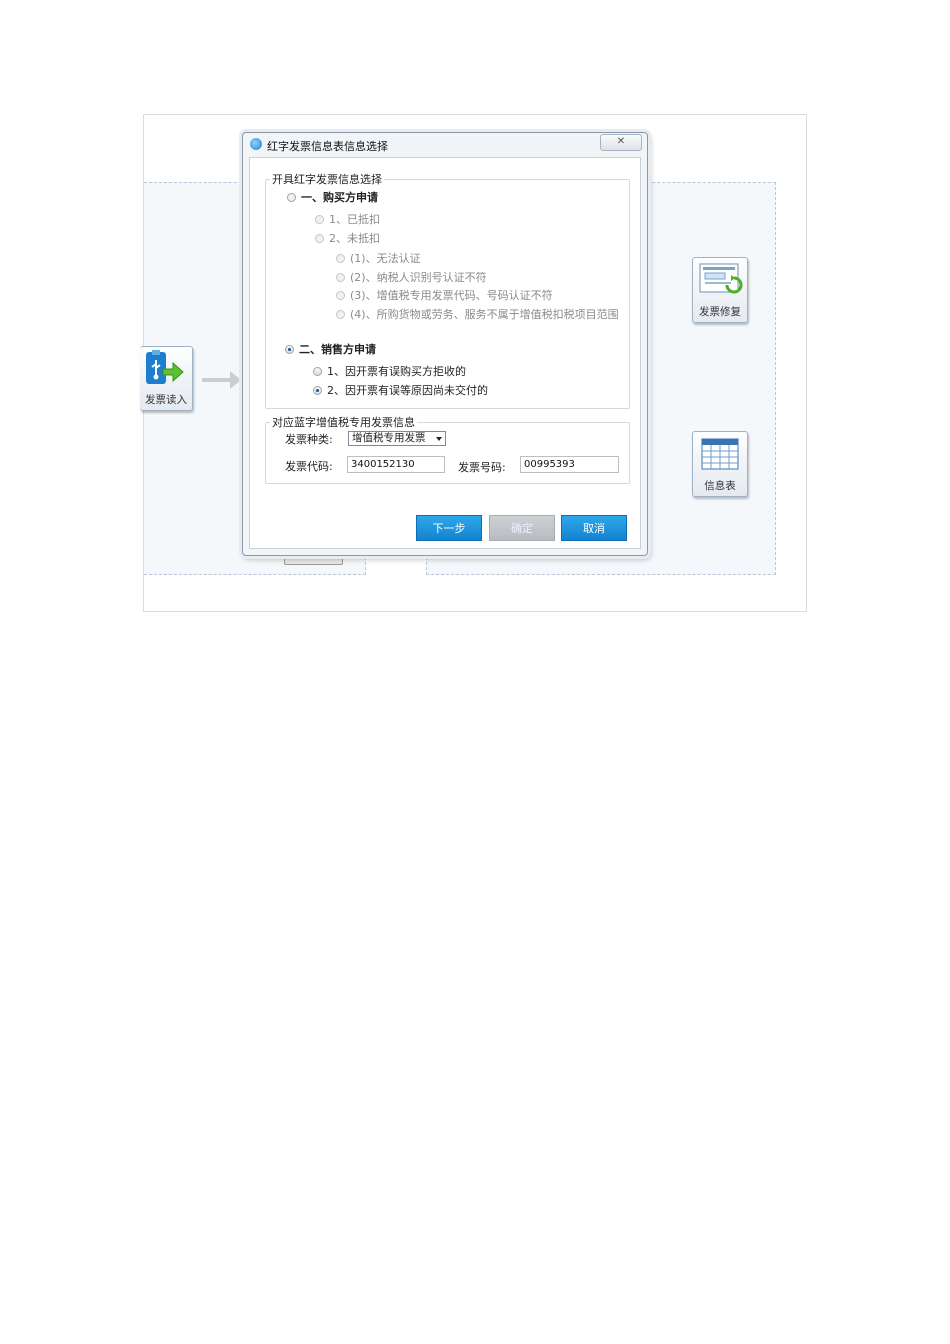 The width and height of the screenshot is (950, 1344). I want to click on radio-sub-option-3: (3)、增值税专用发票代码、号码认证不符, so click(444, 295).